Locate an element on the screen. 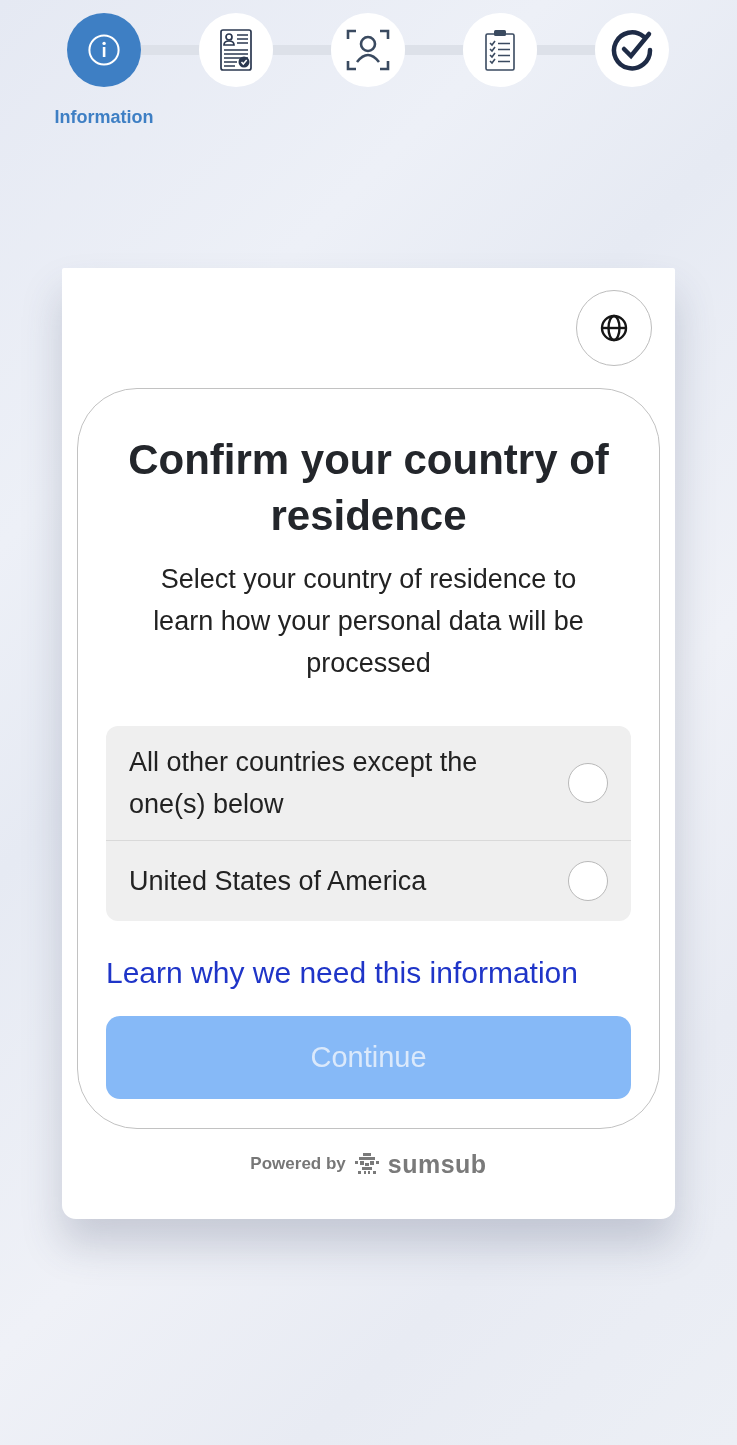  learn-why-link: Learn why we need this information is located at coordinates (342, 972).